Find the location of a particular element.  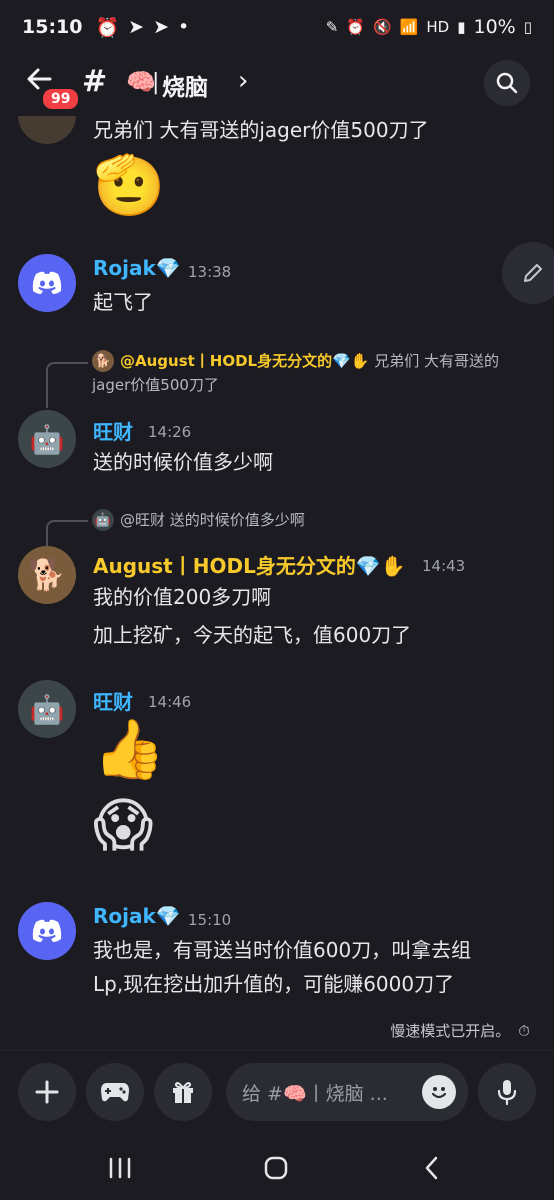

home-button is located at coordinates (276, 1168).